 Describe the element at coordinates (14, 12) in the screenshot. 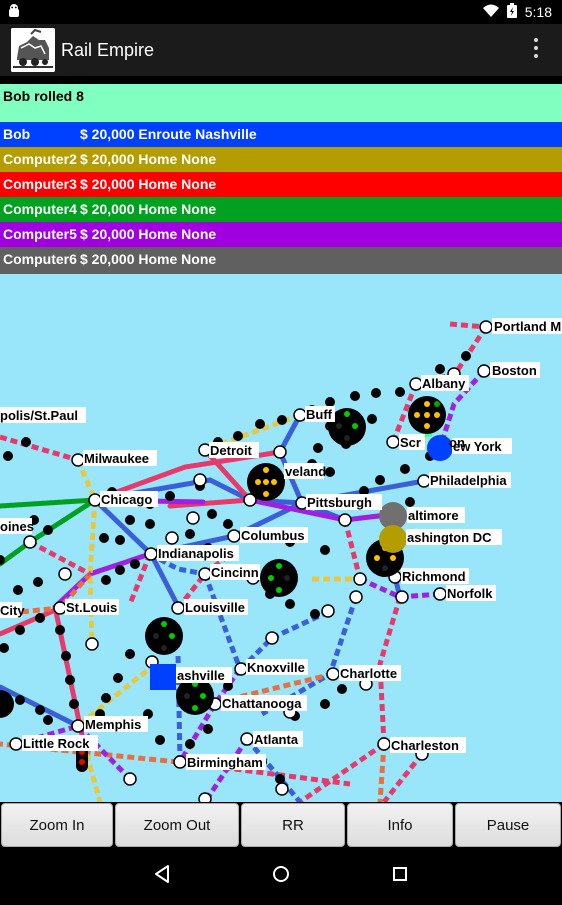

I see `android-debug-icon` at that location.